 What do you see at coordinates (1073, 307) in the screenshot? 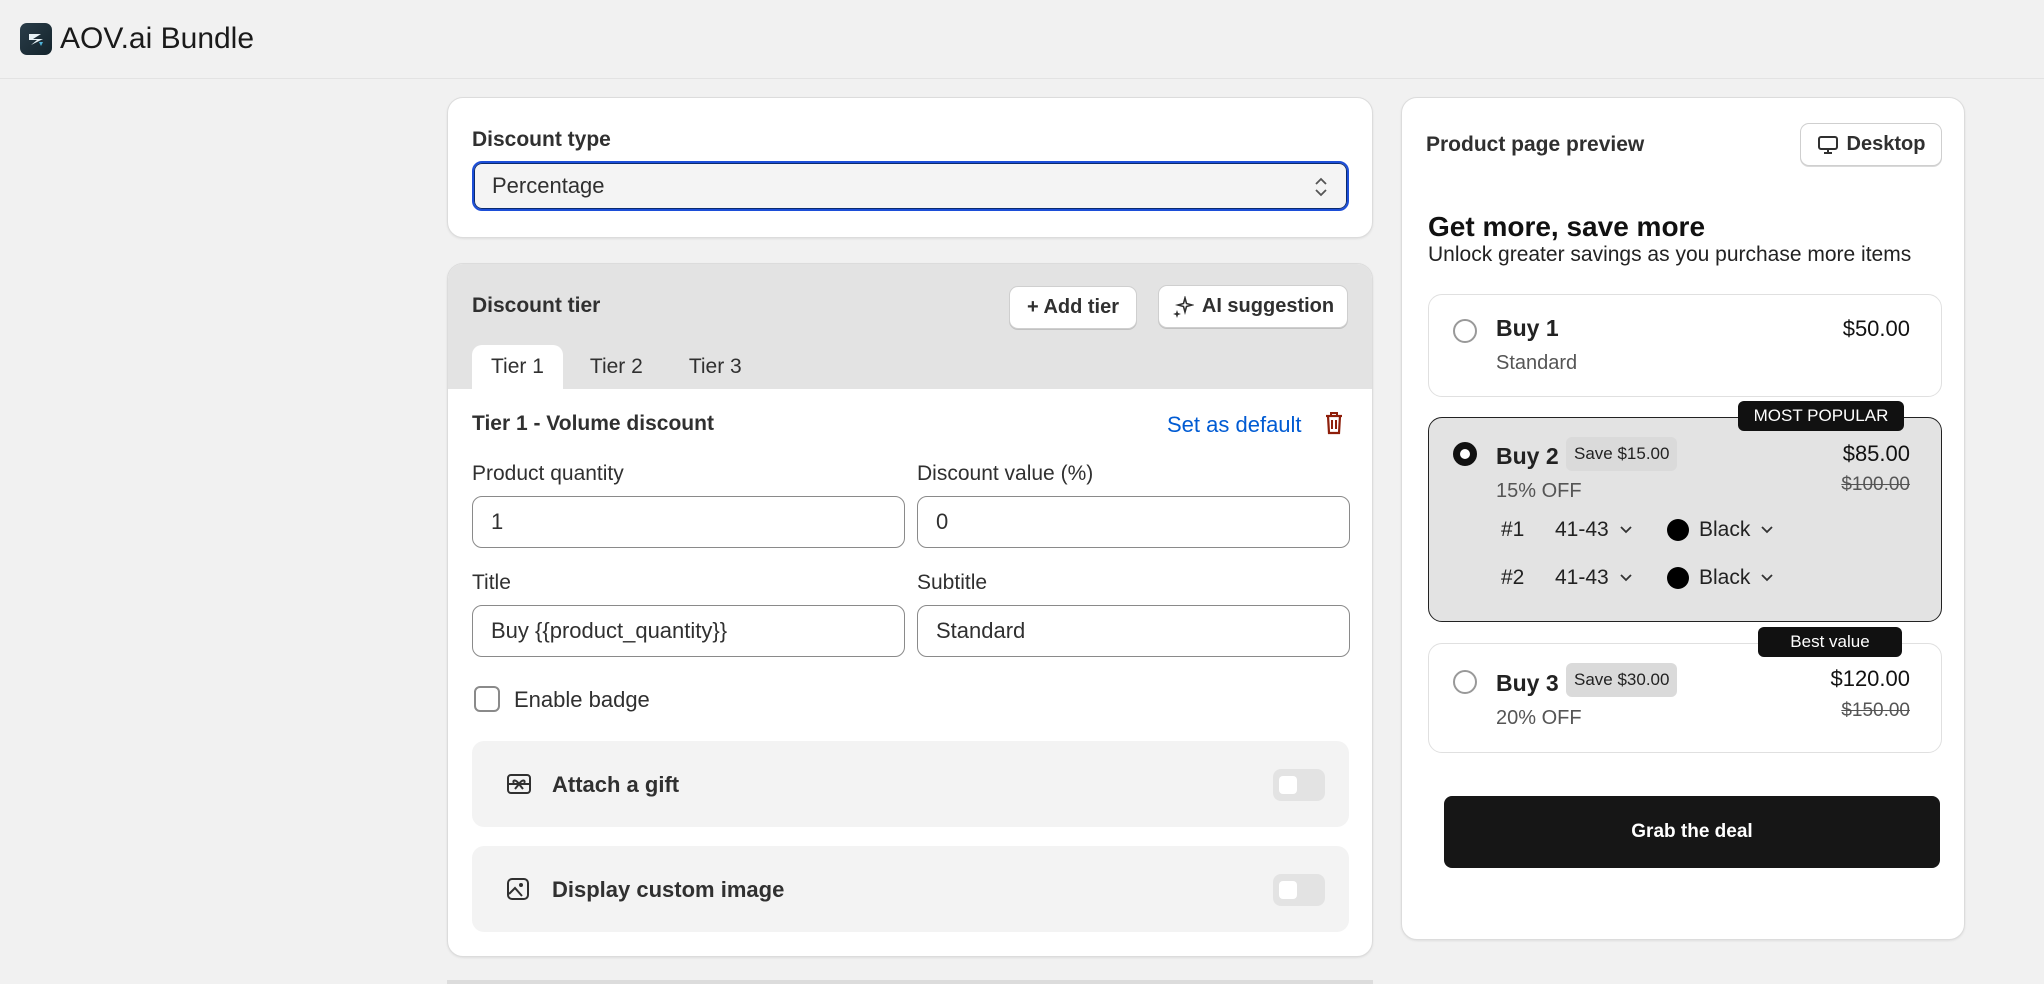
I see `add-tier-button: + Add tier` at bounding box center [1073, 307].